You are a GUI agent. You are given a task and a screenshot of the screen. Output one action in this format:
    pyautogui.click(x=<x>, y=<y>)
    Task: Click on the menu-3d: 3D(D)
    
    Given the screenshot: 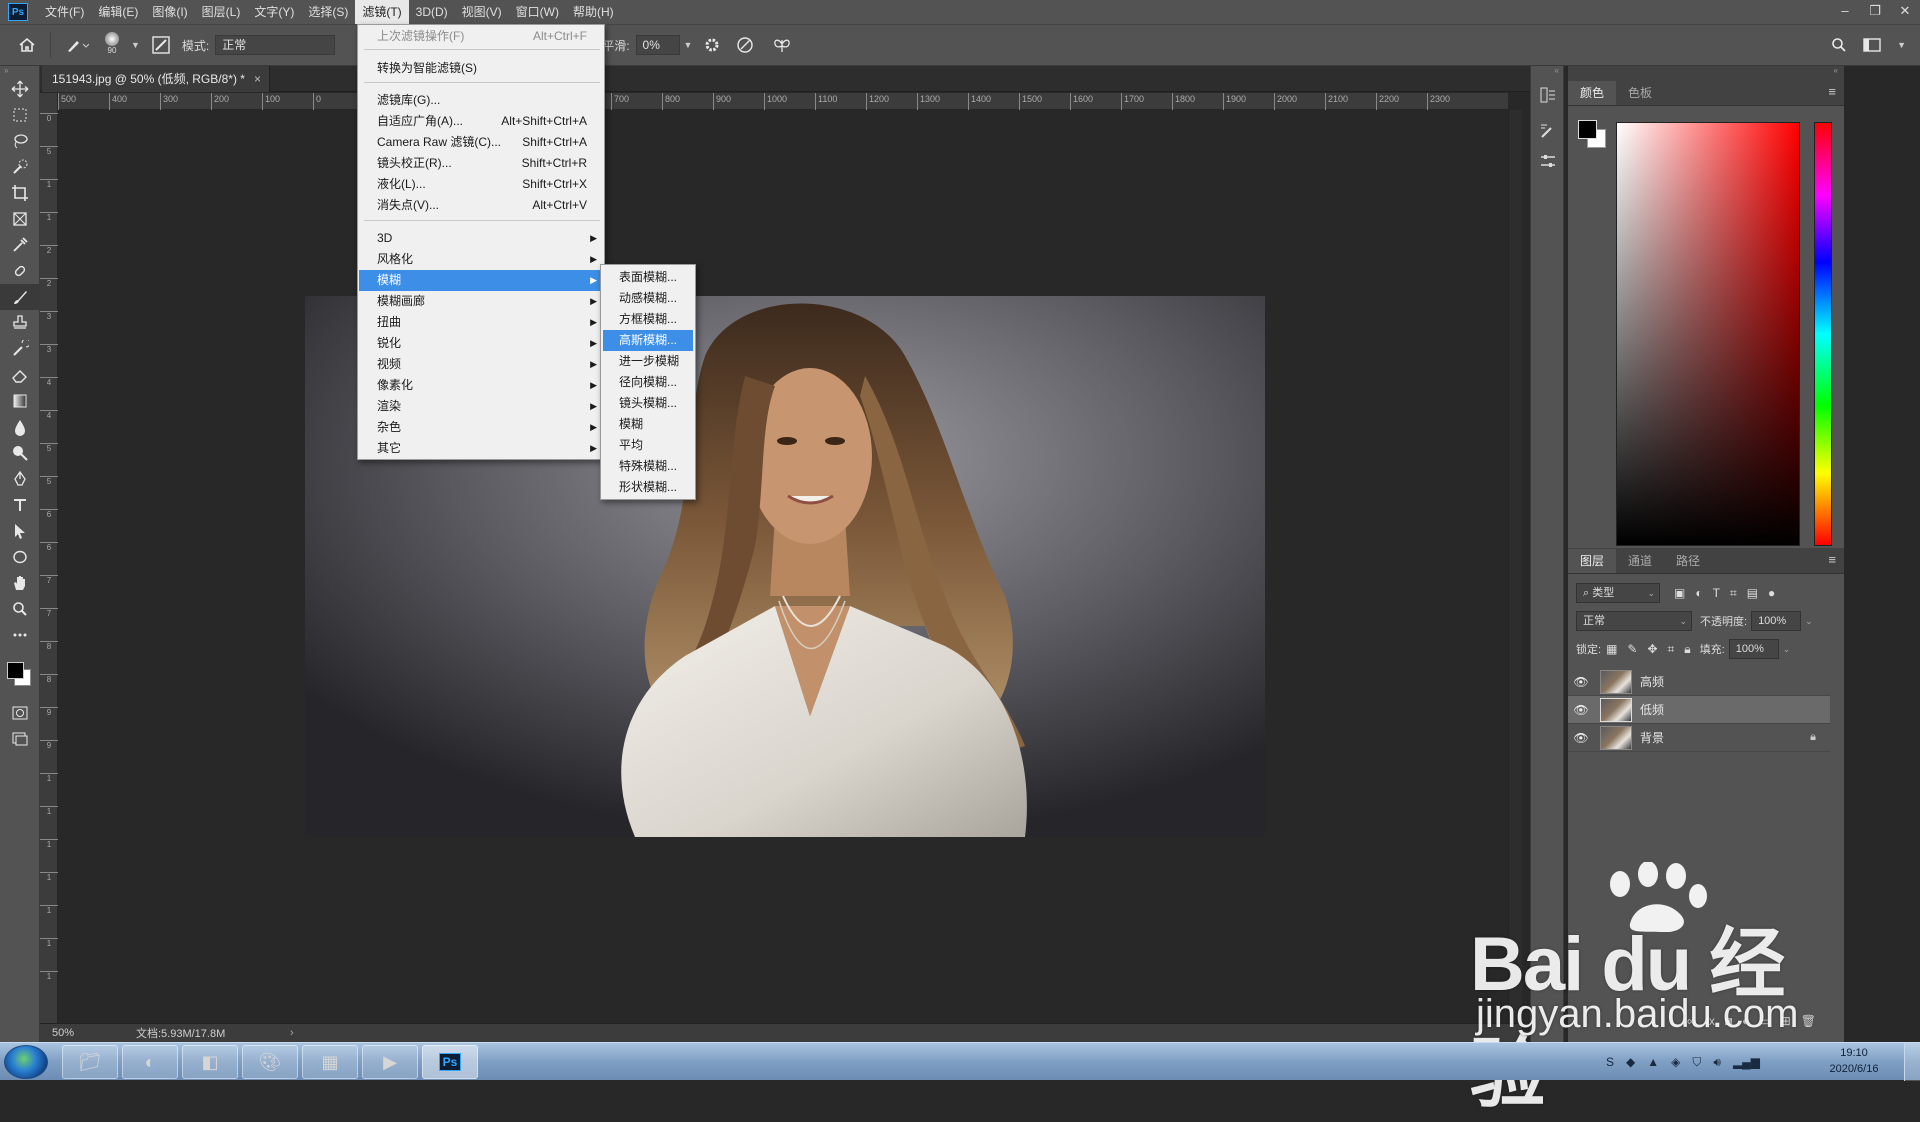 What is the action you would take?
    pyautogui.click(x=432, y=12)
    